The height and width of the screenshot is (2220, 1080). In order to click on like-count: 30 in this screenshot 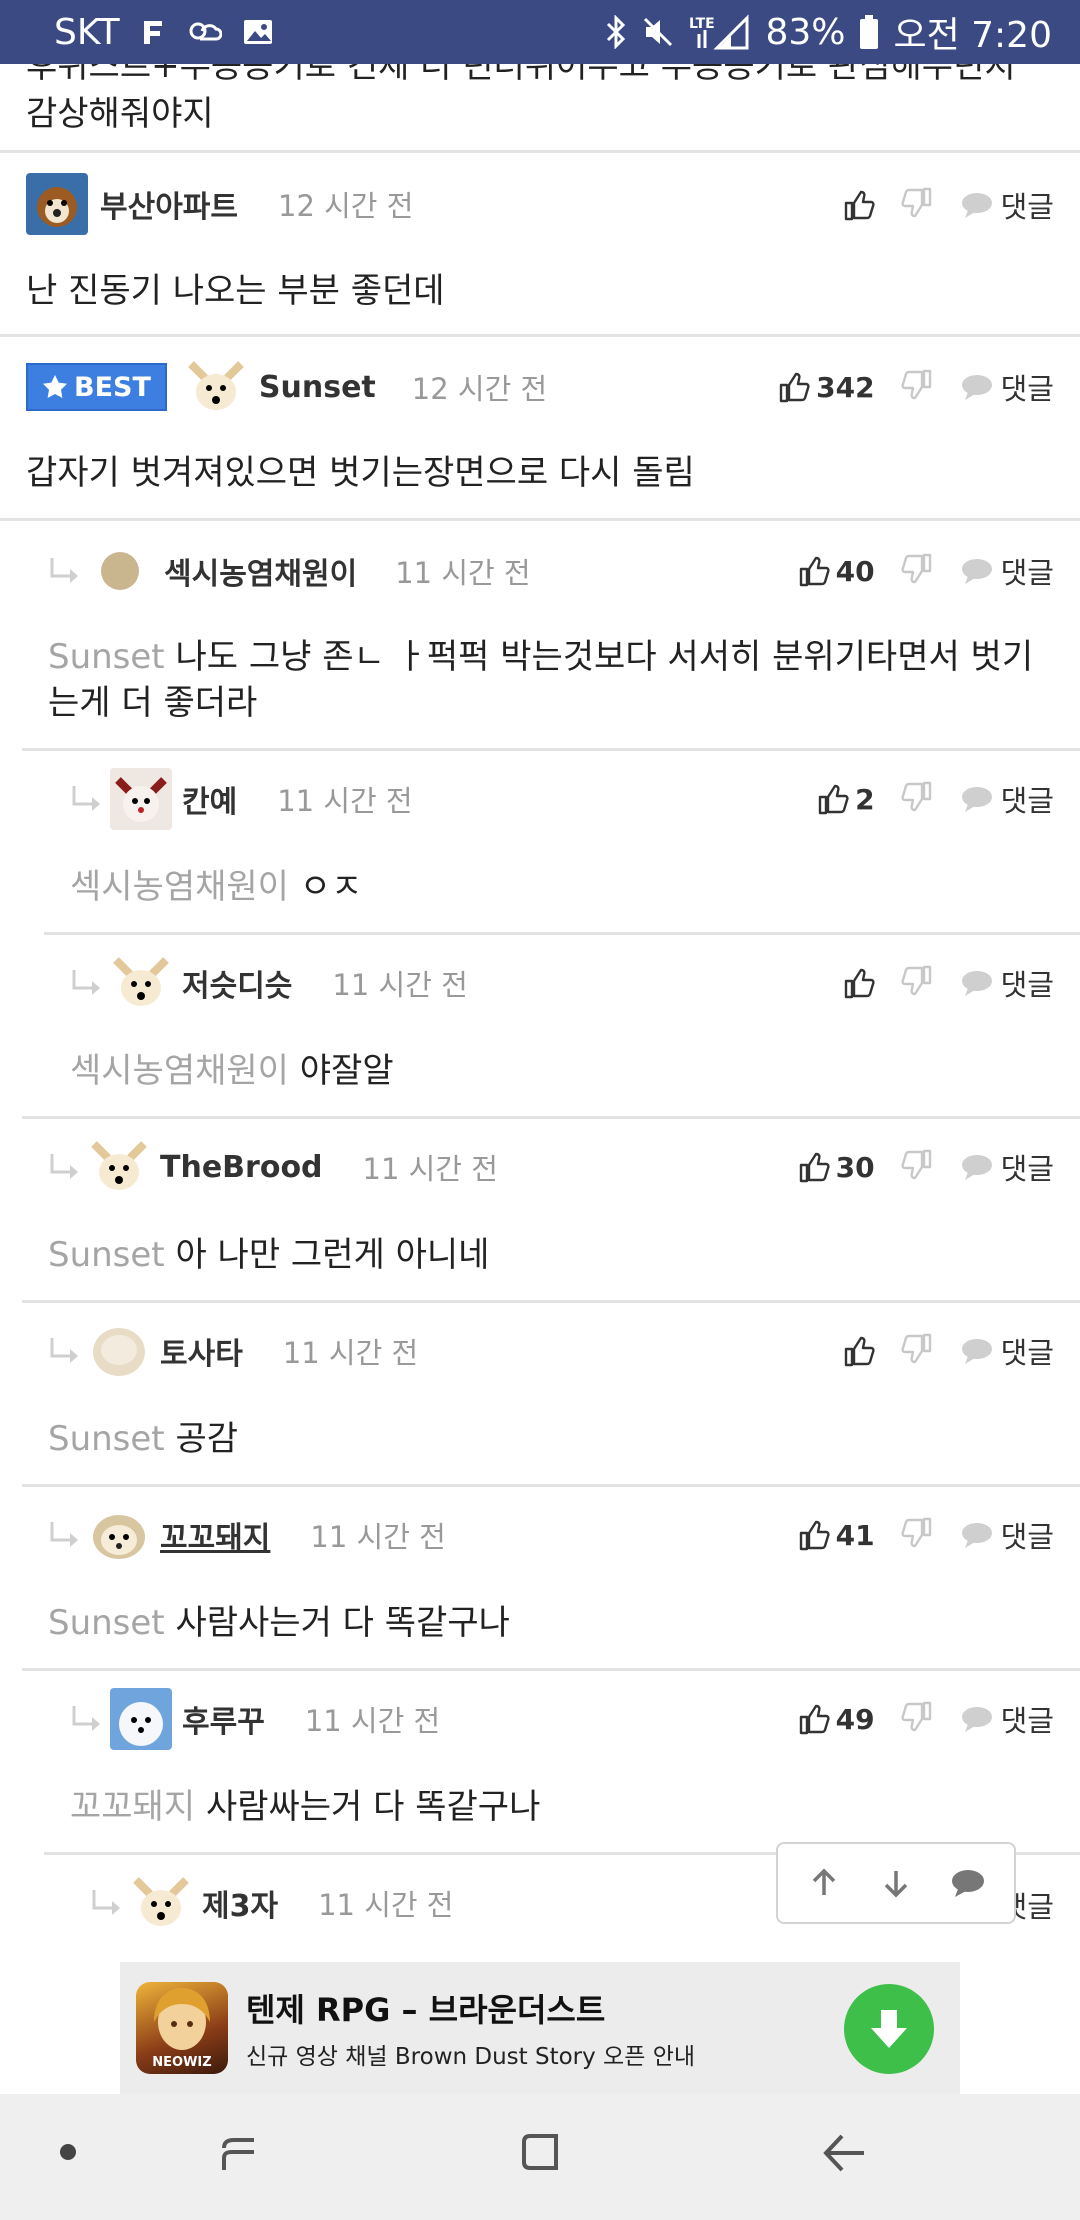, I will do `click(855, 1167)`.